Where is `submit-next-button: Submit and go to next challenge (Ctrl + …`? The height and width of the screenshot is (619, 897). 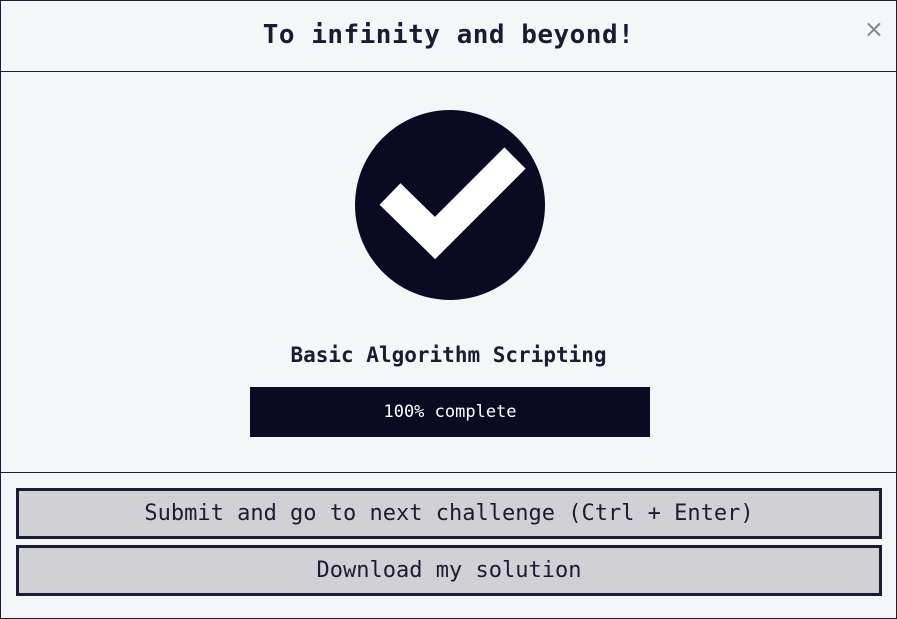
submit-next-button: Submit and go to next challenge (Ctrl + … is located at coordinates (449, 513).